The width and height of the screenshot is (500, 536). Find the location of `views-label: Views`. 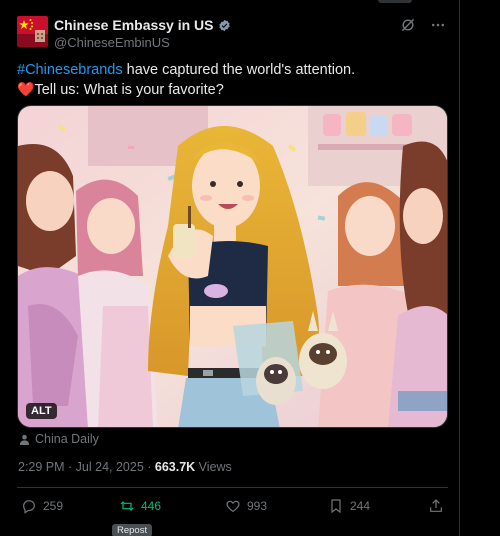

views-label: Views is located at coordinates (213, 467).